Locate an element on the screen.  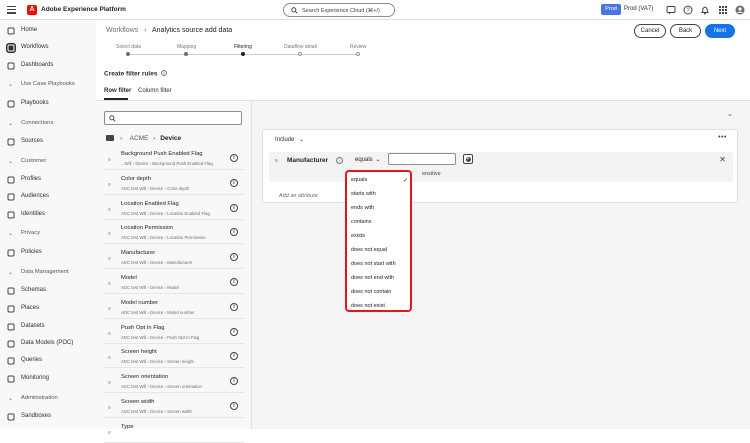
next-button: Next is located at coordinates (720, 31).